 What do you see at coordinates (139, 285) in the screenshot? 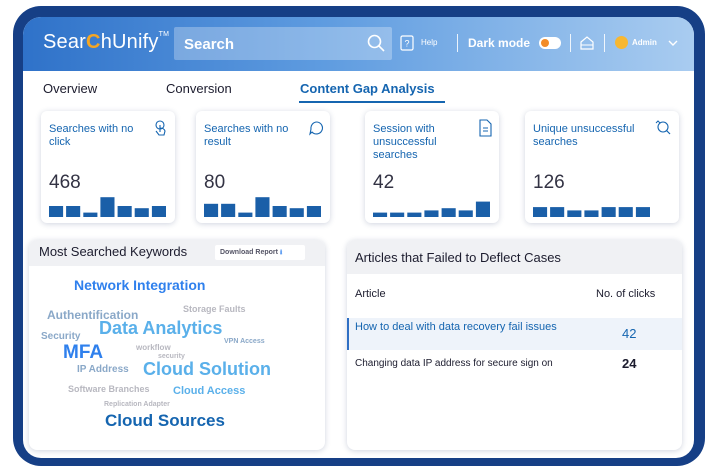
I see `keyword: Network Integration` at bounding box center [139, 285].